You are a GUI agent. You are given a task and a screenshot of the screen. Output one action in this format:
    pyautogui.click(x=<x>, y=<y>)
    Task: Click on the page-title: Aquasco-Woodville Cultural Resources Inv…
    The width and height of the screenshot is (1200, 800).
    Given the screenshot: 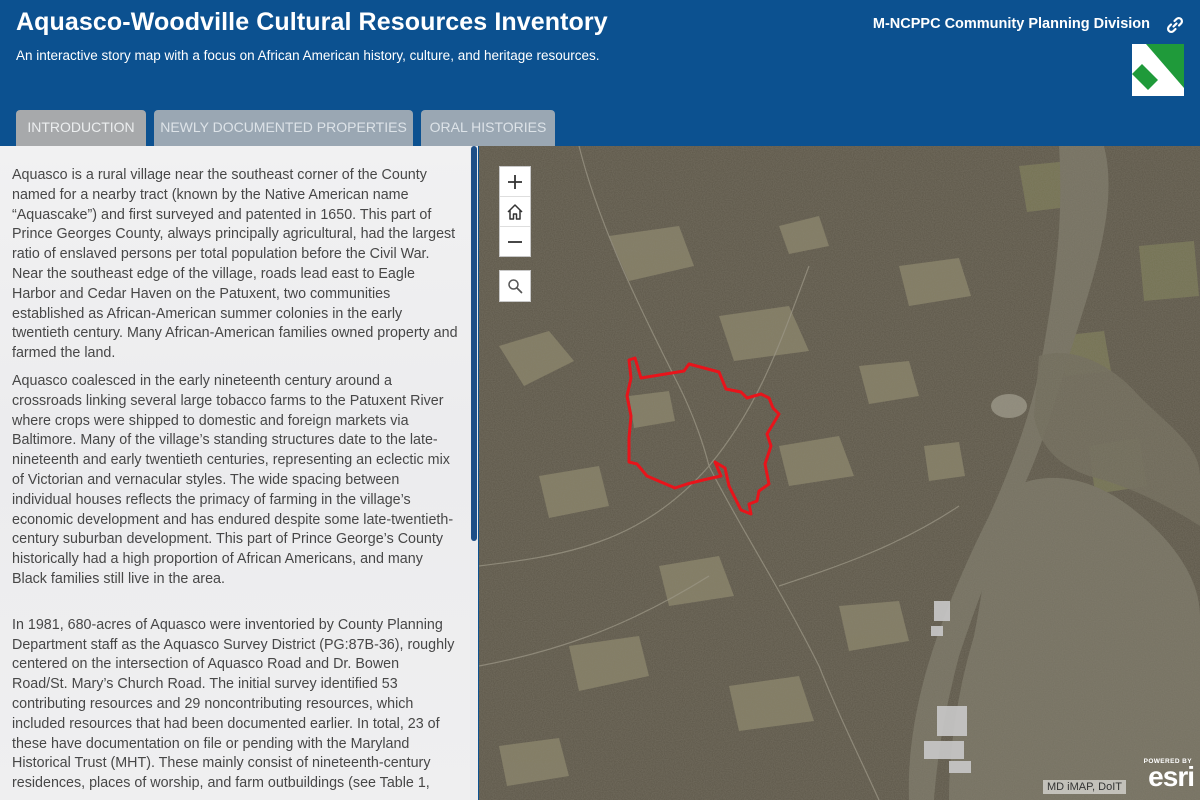 What is the action you would take?
    pyautogui.click(x=312, y=22)
    